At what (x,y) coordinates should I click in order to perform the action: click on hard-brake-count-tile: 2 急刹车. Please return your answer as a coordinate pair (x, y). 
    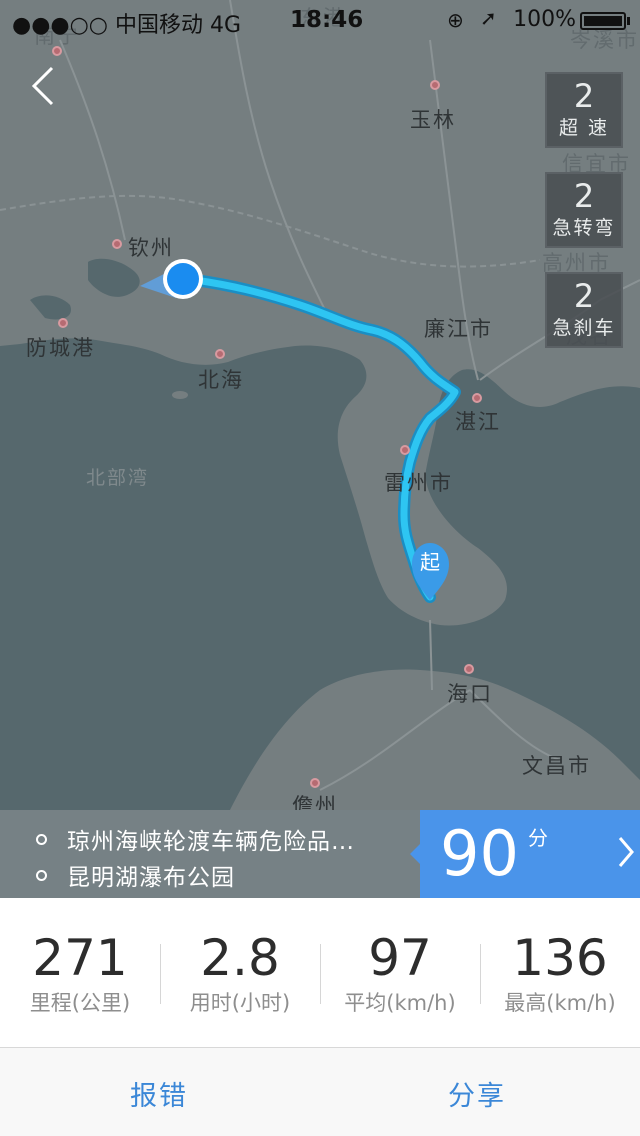
    Looking at the image, I should click on (584, 310).